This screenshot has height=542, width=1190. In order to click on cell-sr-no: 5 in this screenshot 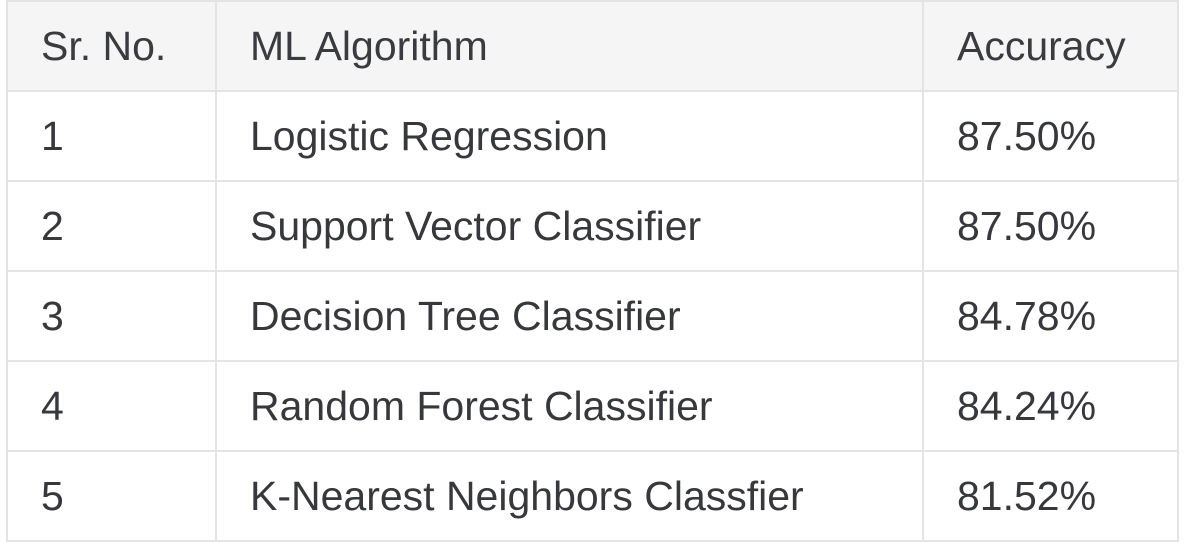, I will do `click(111, 496)`.